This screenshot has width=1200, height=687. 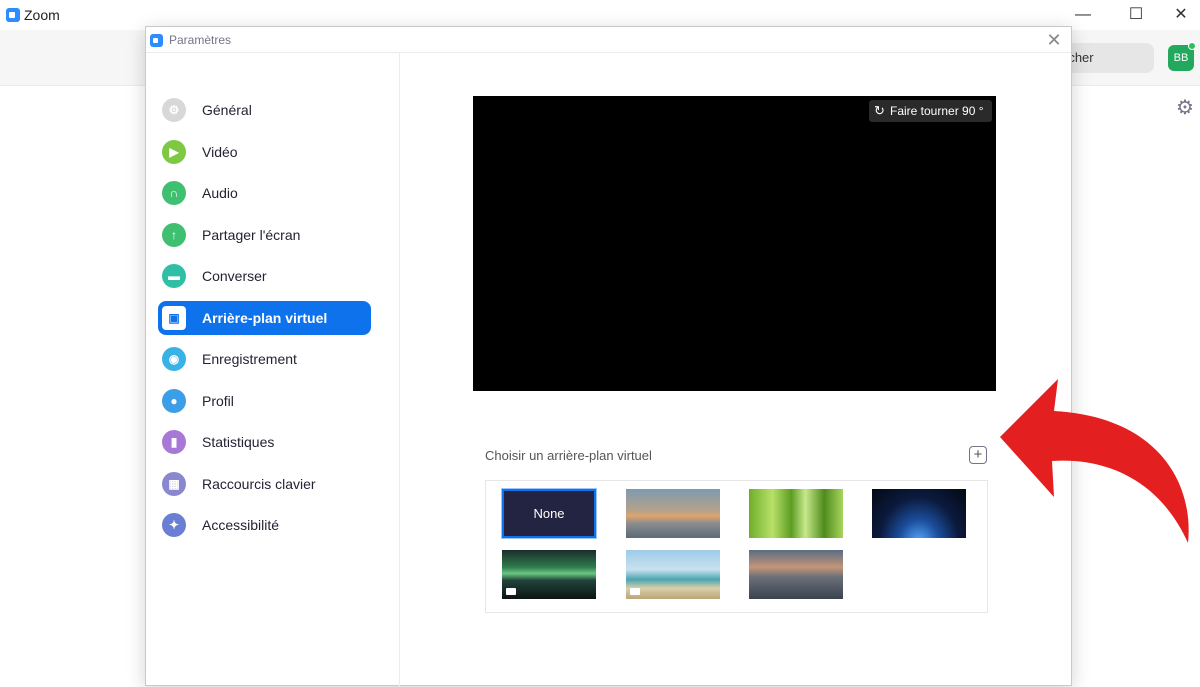 I want to click on sidebar-item-label: Audio, so click(x=220, y=193).